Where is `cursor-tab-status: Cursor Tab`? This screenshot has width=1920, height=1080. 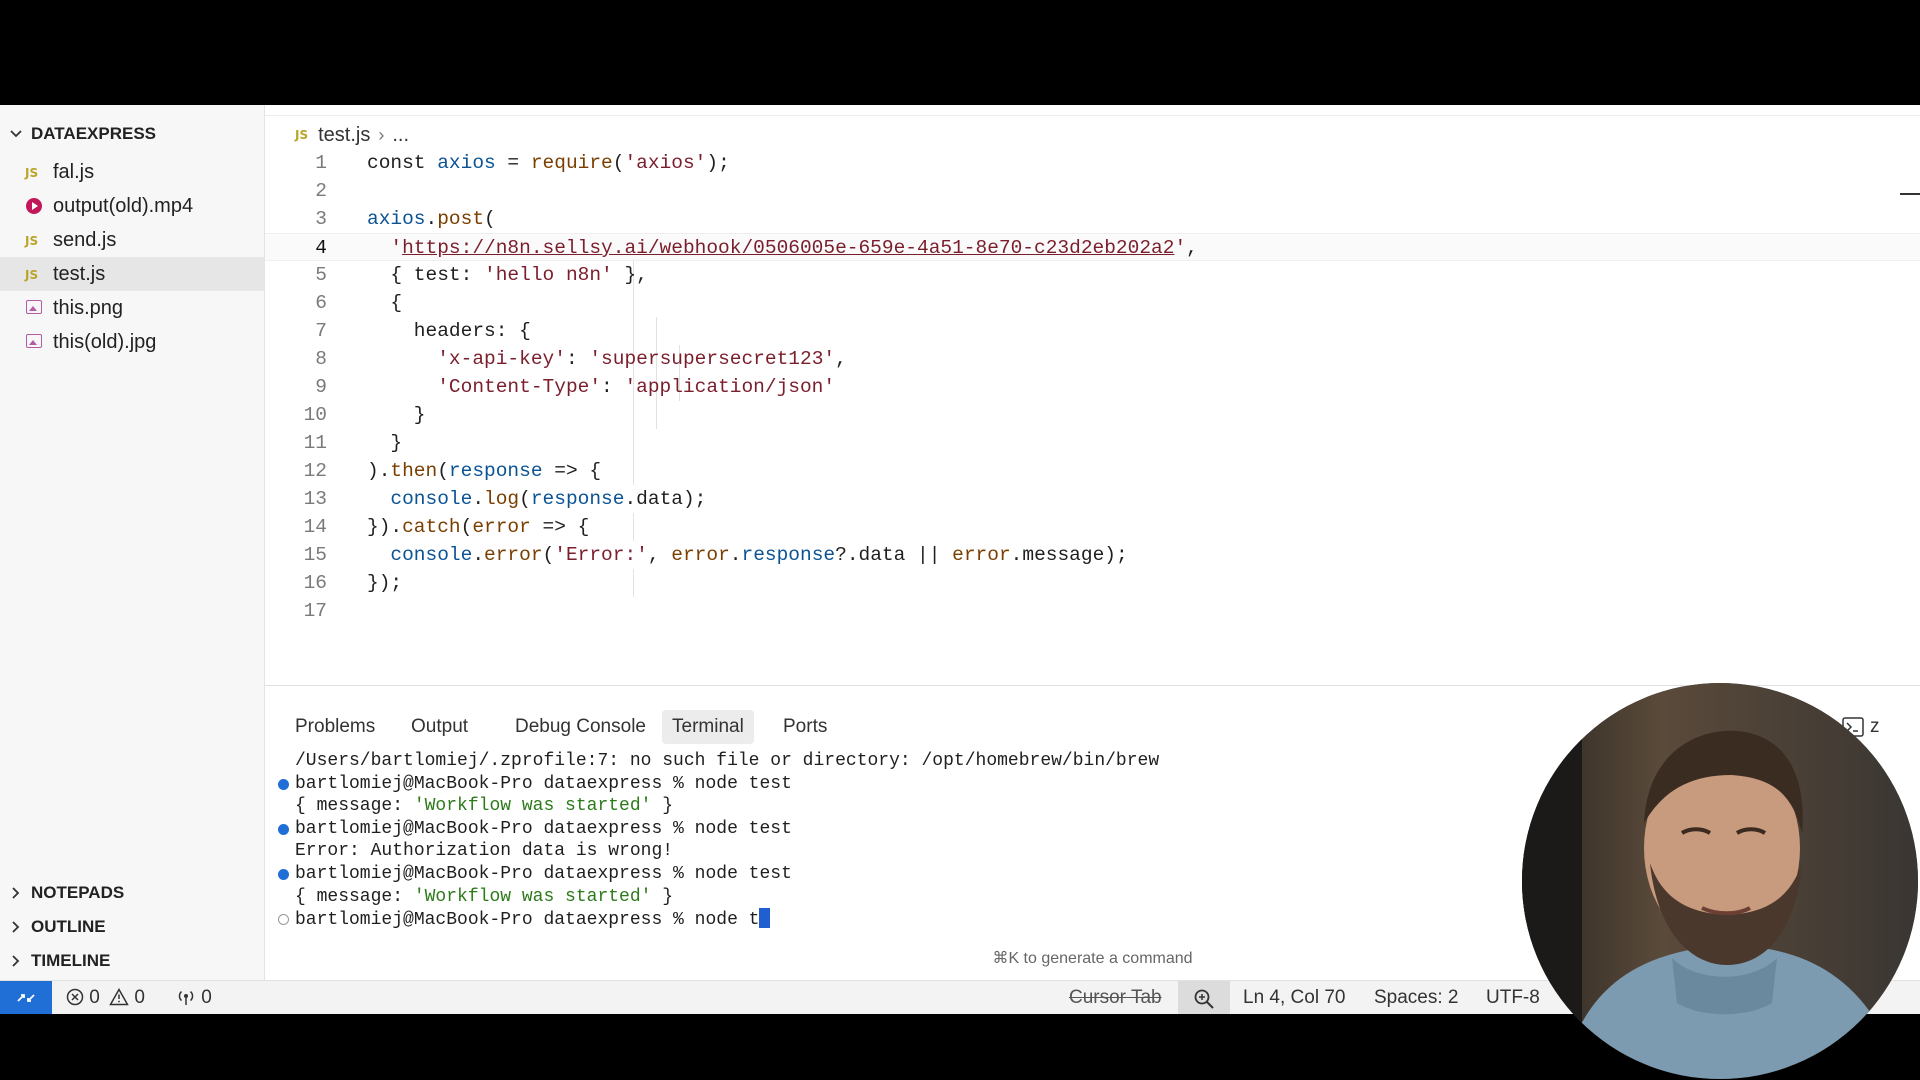
cursor-tab-status: Cursor Tab is located at coordinates (1115, 997).